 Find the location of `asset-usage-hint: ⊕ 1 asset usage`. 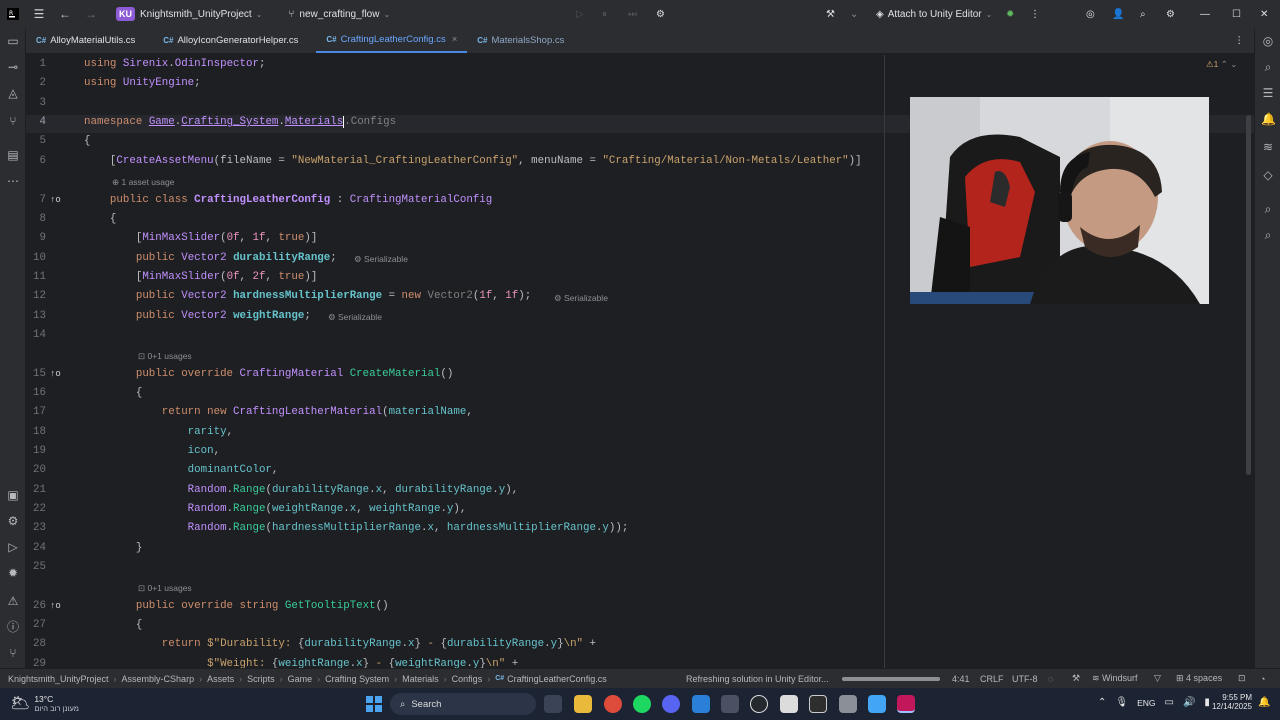

asset-usage-hint: ⊕ 1 asset usage is located at coordinates (143, 182).